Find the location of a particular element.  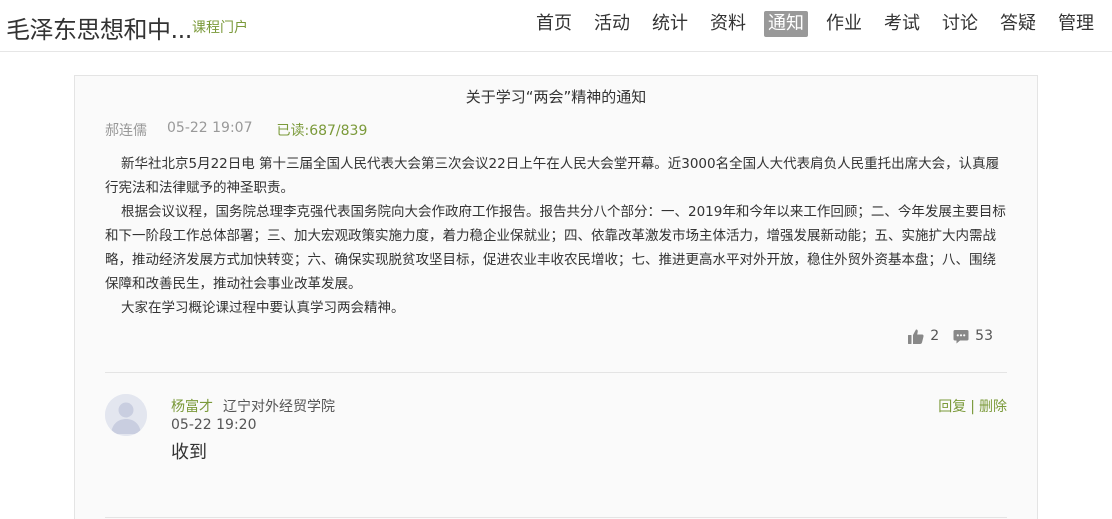

comment-count: 53 is located at coordinates (984, 336).